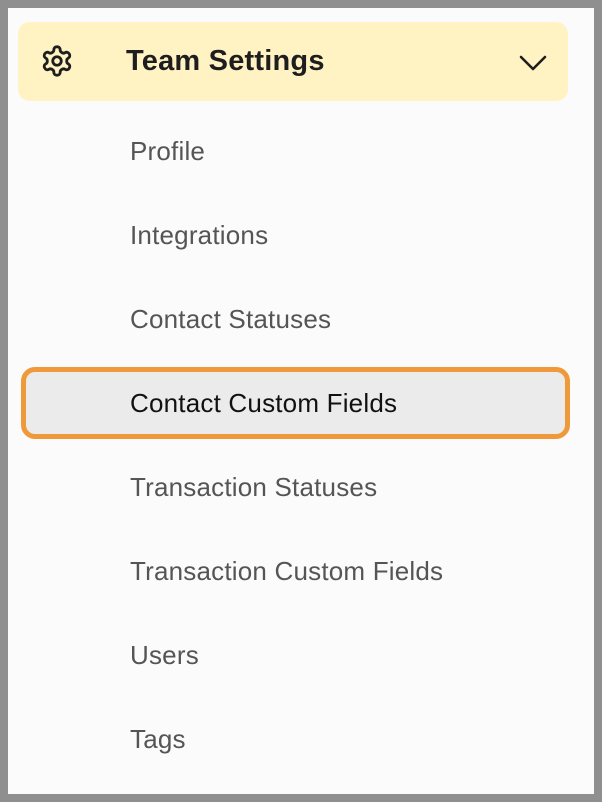 Image resolution: width=602 pixels, height=802 pixels. Describe the element at coordinates (225, 61) in the screenshot. I see `team-settings-title: Team Settings` at that location.